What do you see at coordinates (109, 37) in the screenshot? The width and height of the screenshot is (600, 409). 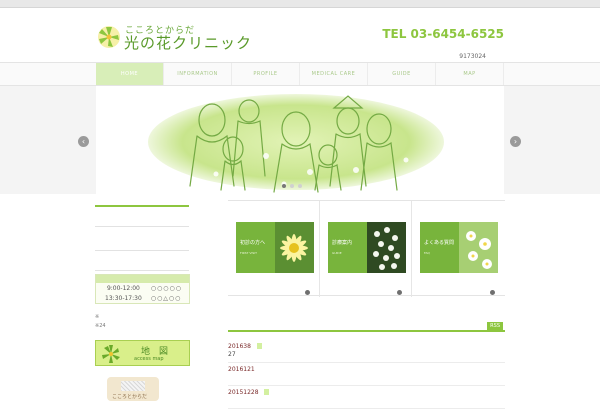 I see `flower-logo-icon` at bounding box center [109, 37].